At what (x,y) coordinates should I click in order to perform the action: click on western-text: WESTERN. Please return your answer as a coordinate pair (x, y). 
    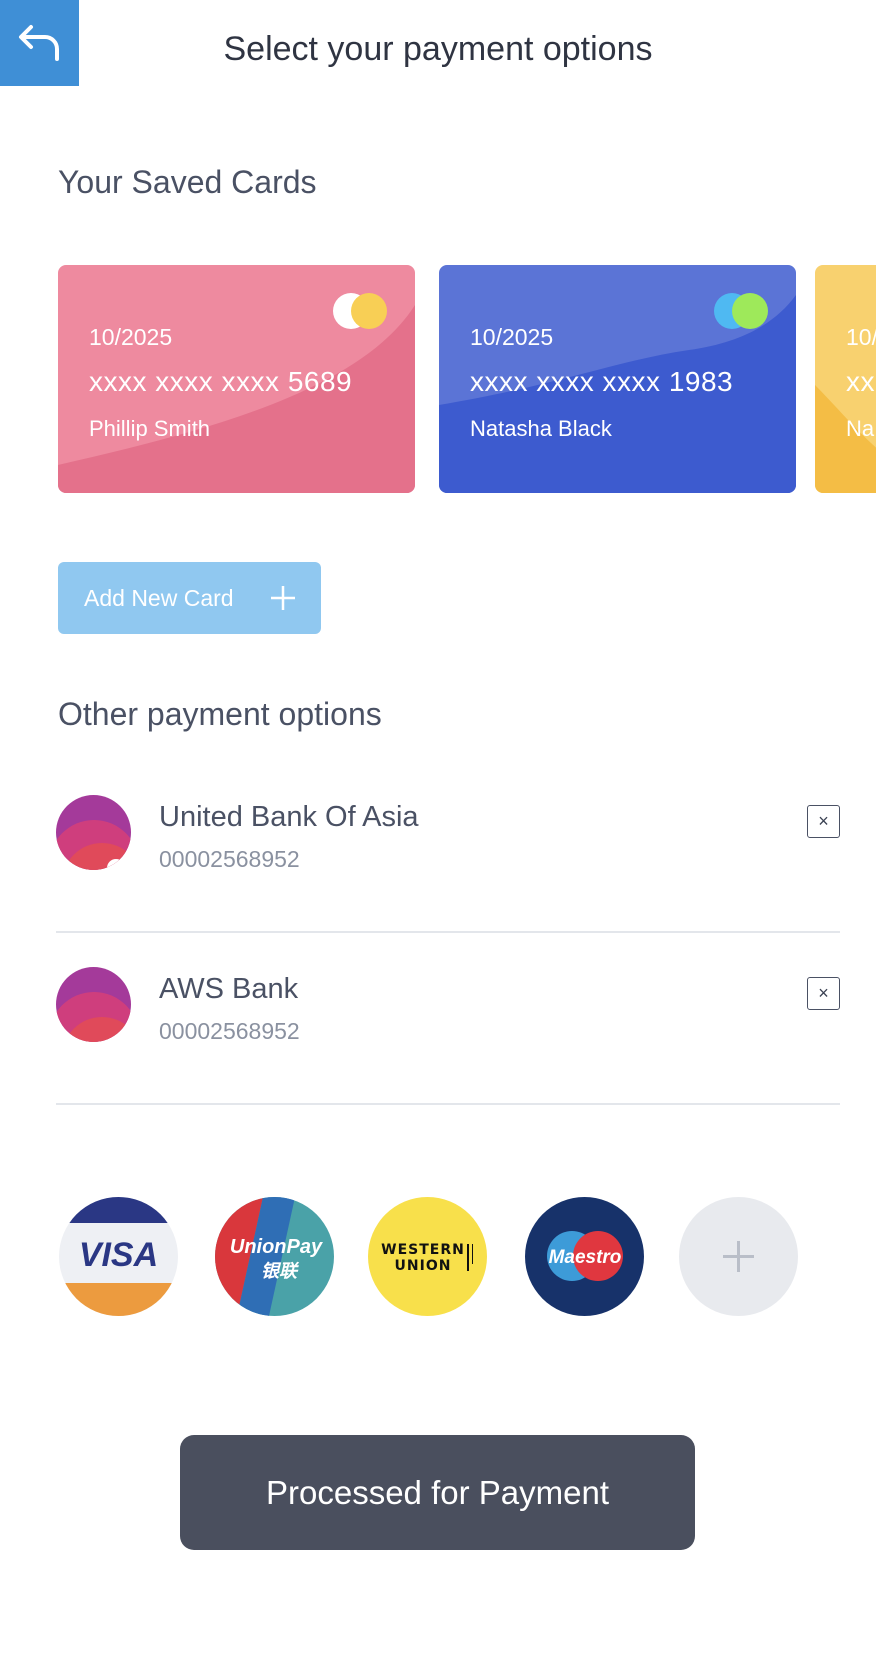
    Looking at the image, I should click on (423, 1250).